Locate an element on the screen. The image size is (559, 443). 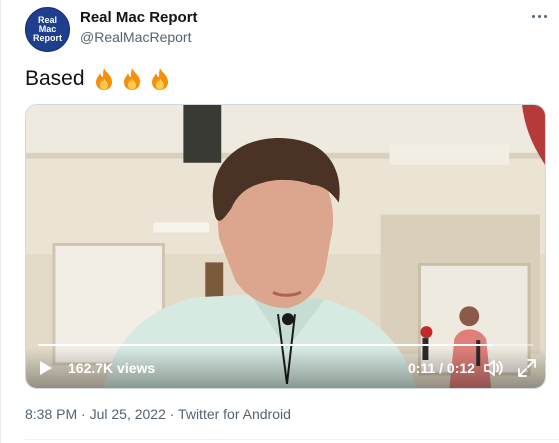
video-controls: 162.7K views 0:11 / 0:12 is located at coordinates (285, 368).